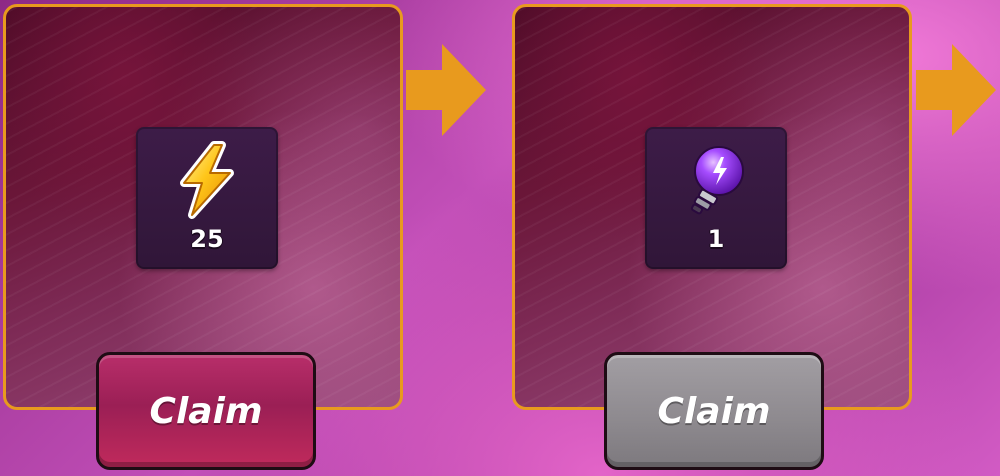 This screenshot has width=1000, height=476. Describe the element at coordinates (207, 239) in the screenshot. I see `reward-count: 25` at that location.